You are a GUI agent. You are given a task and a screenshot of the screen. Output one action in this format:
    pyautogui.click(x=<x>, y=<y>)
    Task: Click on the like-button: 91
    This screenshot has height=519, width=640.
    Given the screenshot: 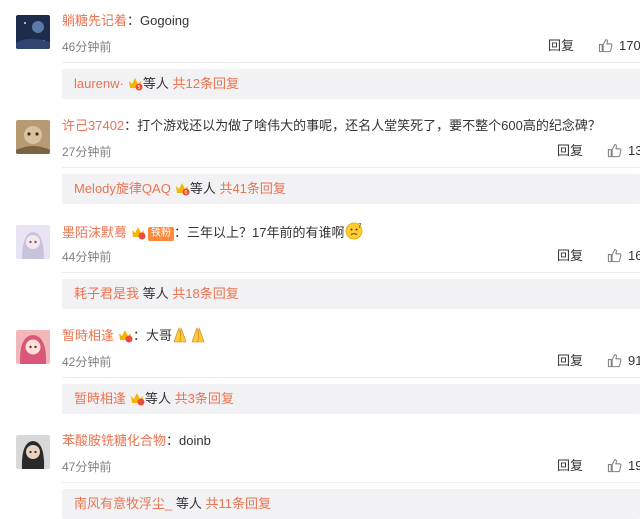 What is the action you would take?
    pyautogui.click(x=623, y=361)
    